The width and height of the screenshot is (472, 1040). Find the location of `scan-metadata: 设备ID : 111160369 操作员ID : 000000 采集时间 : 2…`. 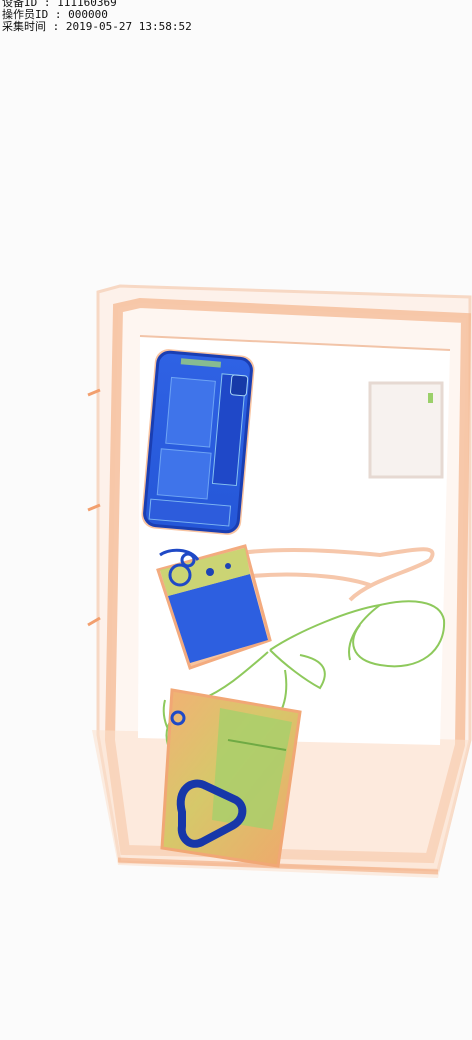

scan-metadata: 设备ID : 111160369 操作员ID : 000000 采集时间 : 2… is located at coordinates (97, 16).